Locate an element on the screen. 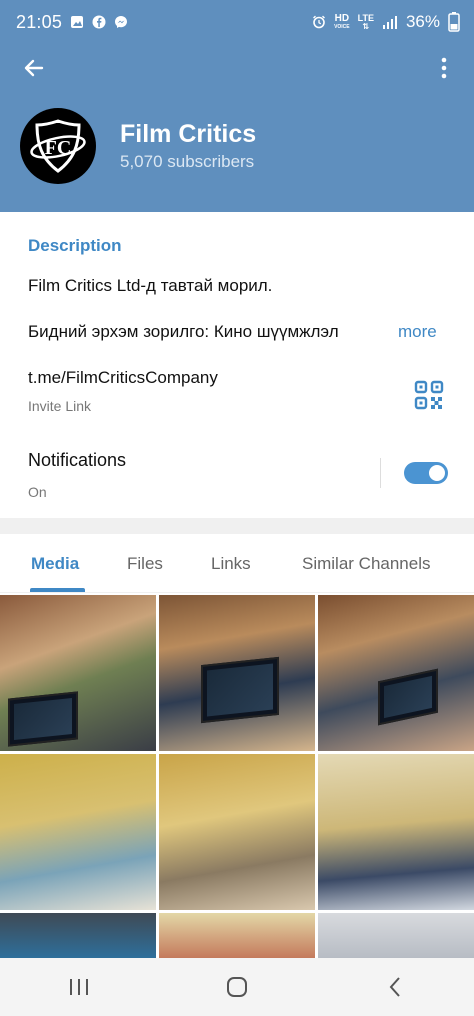 This screenshot has height=1016, width=474. home-button is located at coordinates (237, 987).